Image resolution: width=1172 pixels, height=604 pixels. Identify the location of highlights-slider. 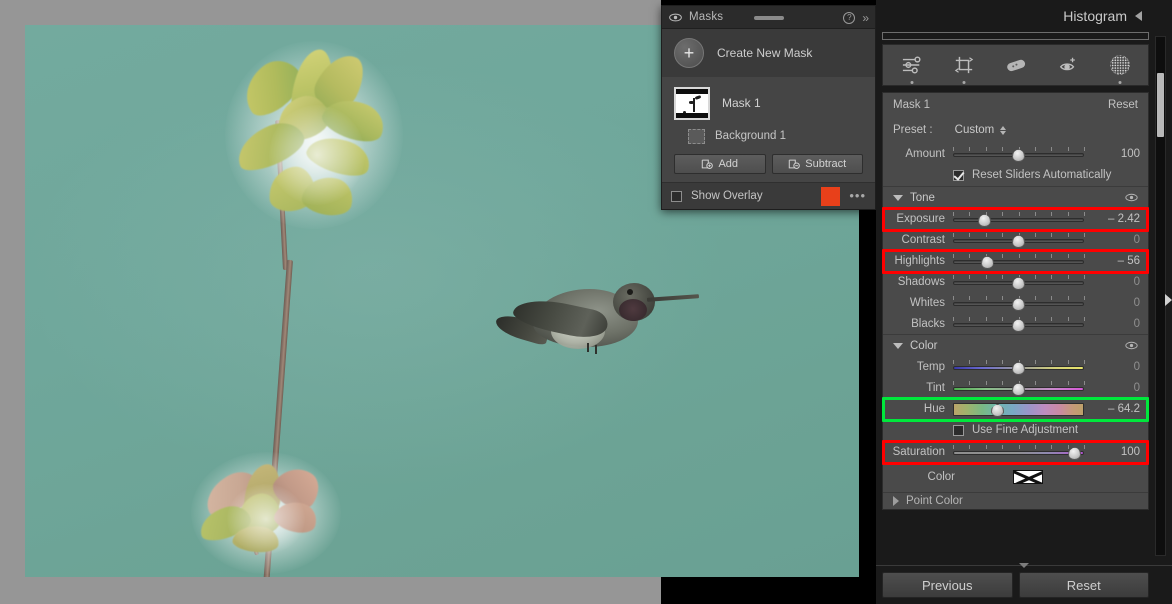
(1019, 261).